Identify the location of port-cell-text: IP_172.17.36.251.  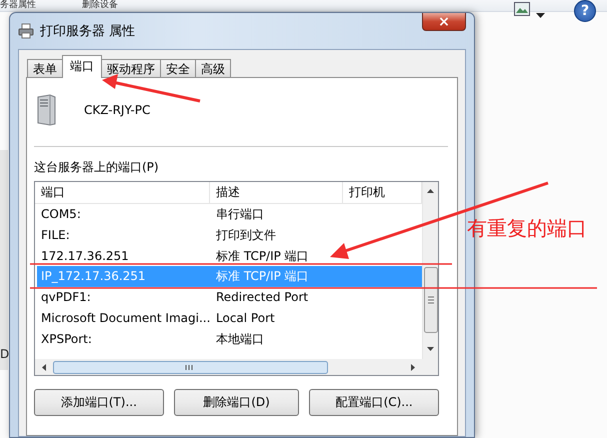
(93, 277).